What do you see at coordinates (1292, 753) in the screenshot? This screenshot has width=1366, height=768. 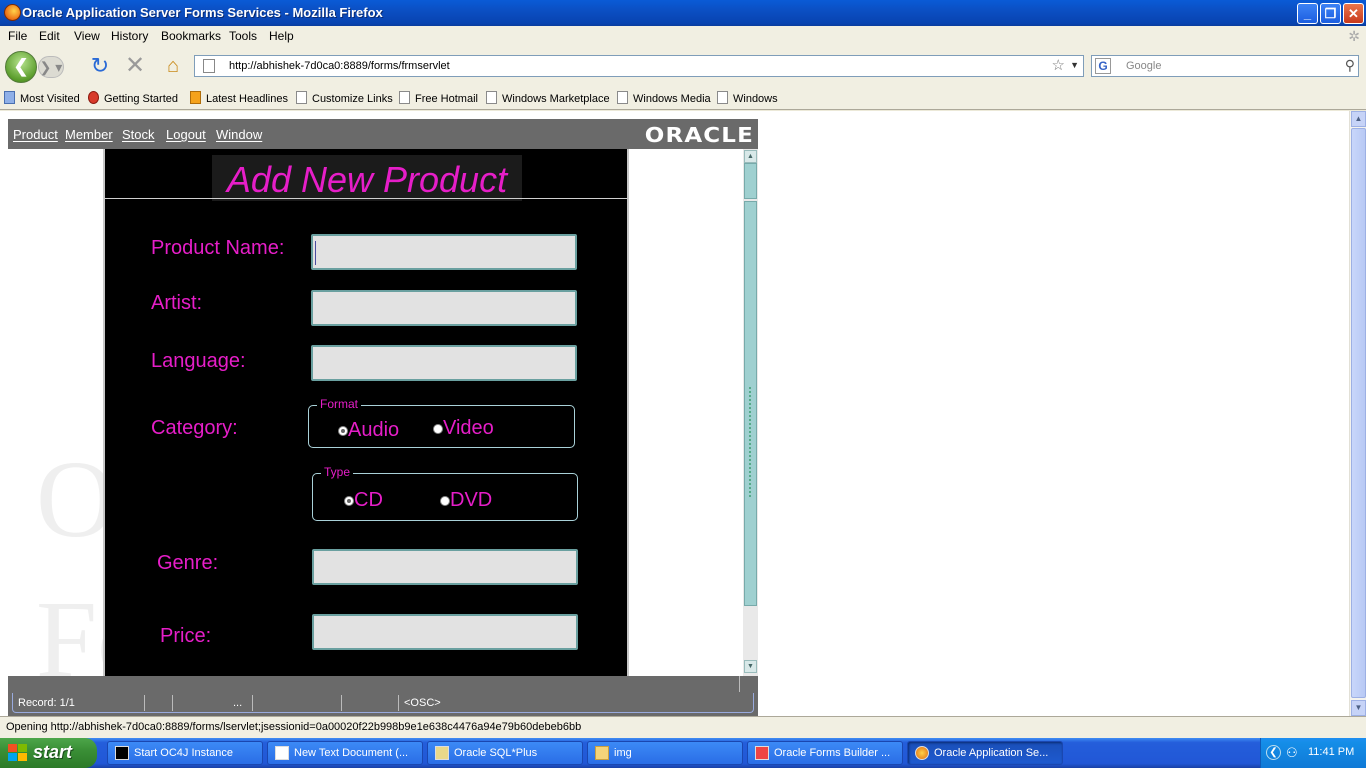 I see `network-icon: ⚇` at bounding box center [1292, 753].